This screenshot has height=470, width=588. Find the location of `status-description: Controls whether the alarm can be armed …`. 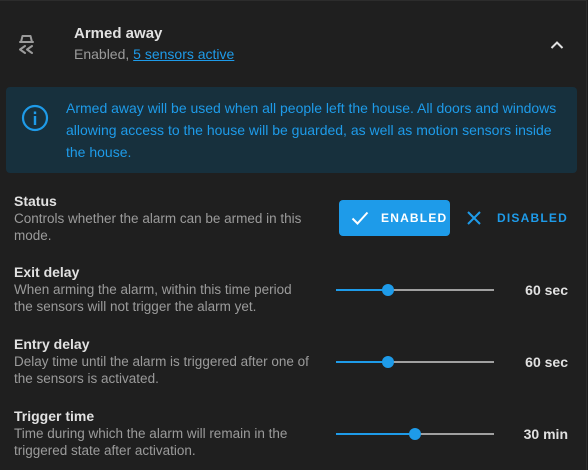

status-description: Controls whether the alarm can be armed … is located at coordinates (158, 227).